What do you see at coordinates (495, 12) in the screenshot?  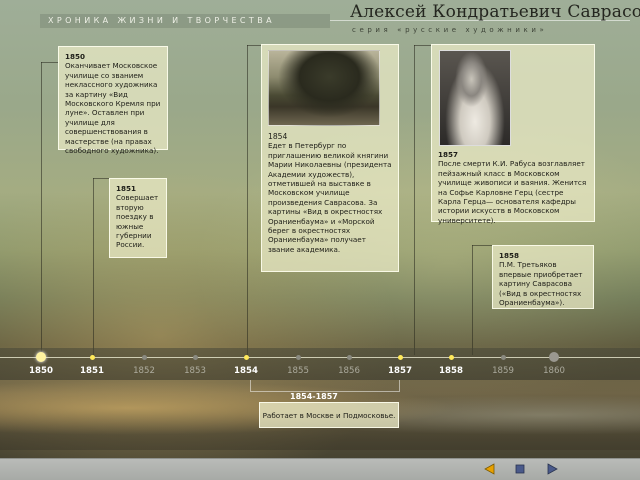 I see `artist-name: Алексей Кондратьевич Саврасов` at bounding box center [495, 12].